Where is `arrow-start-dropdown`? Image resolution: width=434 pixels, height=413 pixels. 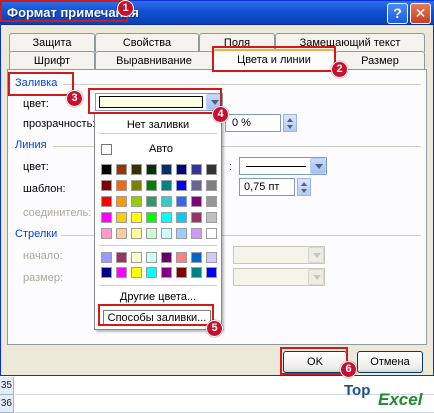
arrow-start-dropdown is located at coordinates (279, 255).